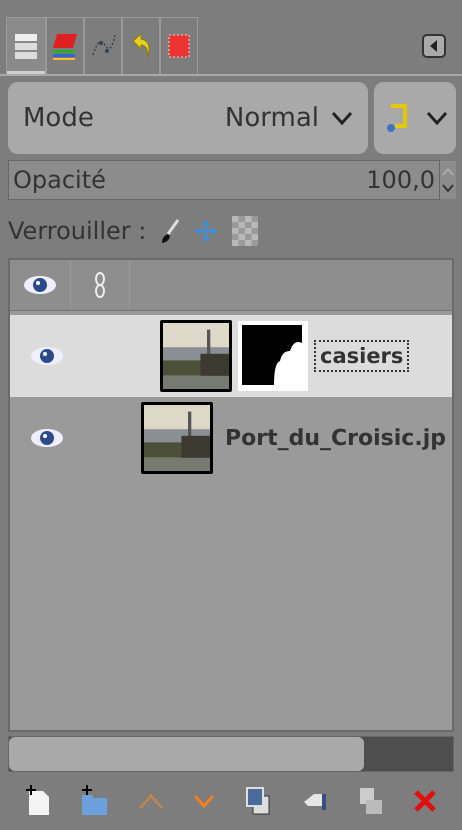 The image size is (462, 830). I want to click on new-page-icon, so click(37, 801).